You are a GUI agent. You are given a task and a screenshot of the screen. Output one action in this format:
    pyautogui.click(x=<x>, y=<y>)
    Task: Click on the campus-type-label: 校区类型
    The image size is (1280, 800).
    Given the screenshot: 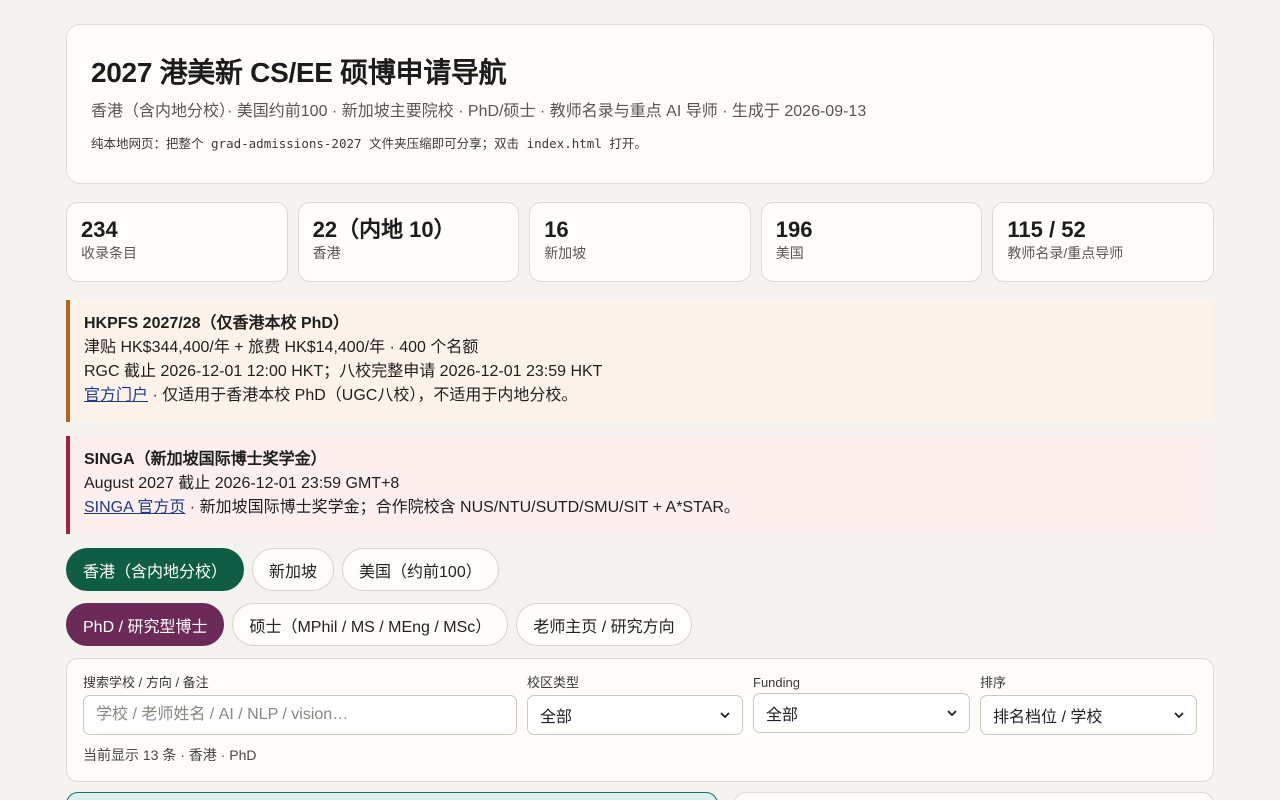 What is the action you would take?
    pyautogui.click(x=553, y=682)
    